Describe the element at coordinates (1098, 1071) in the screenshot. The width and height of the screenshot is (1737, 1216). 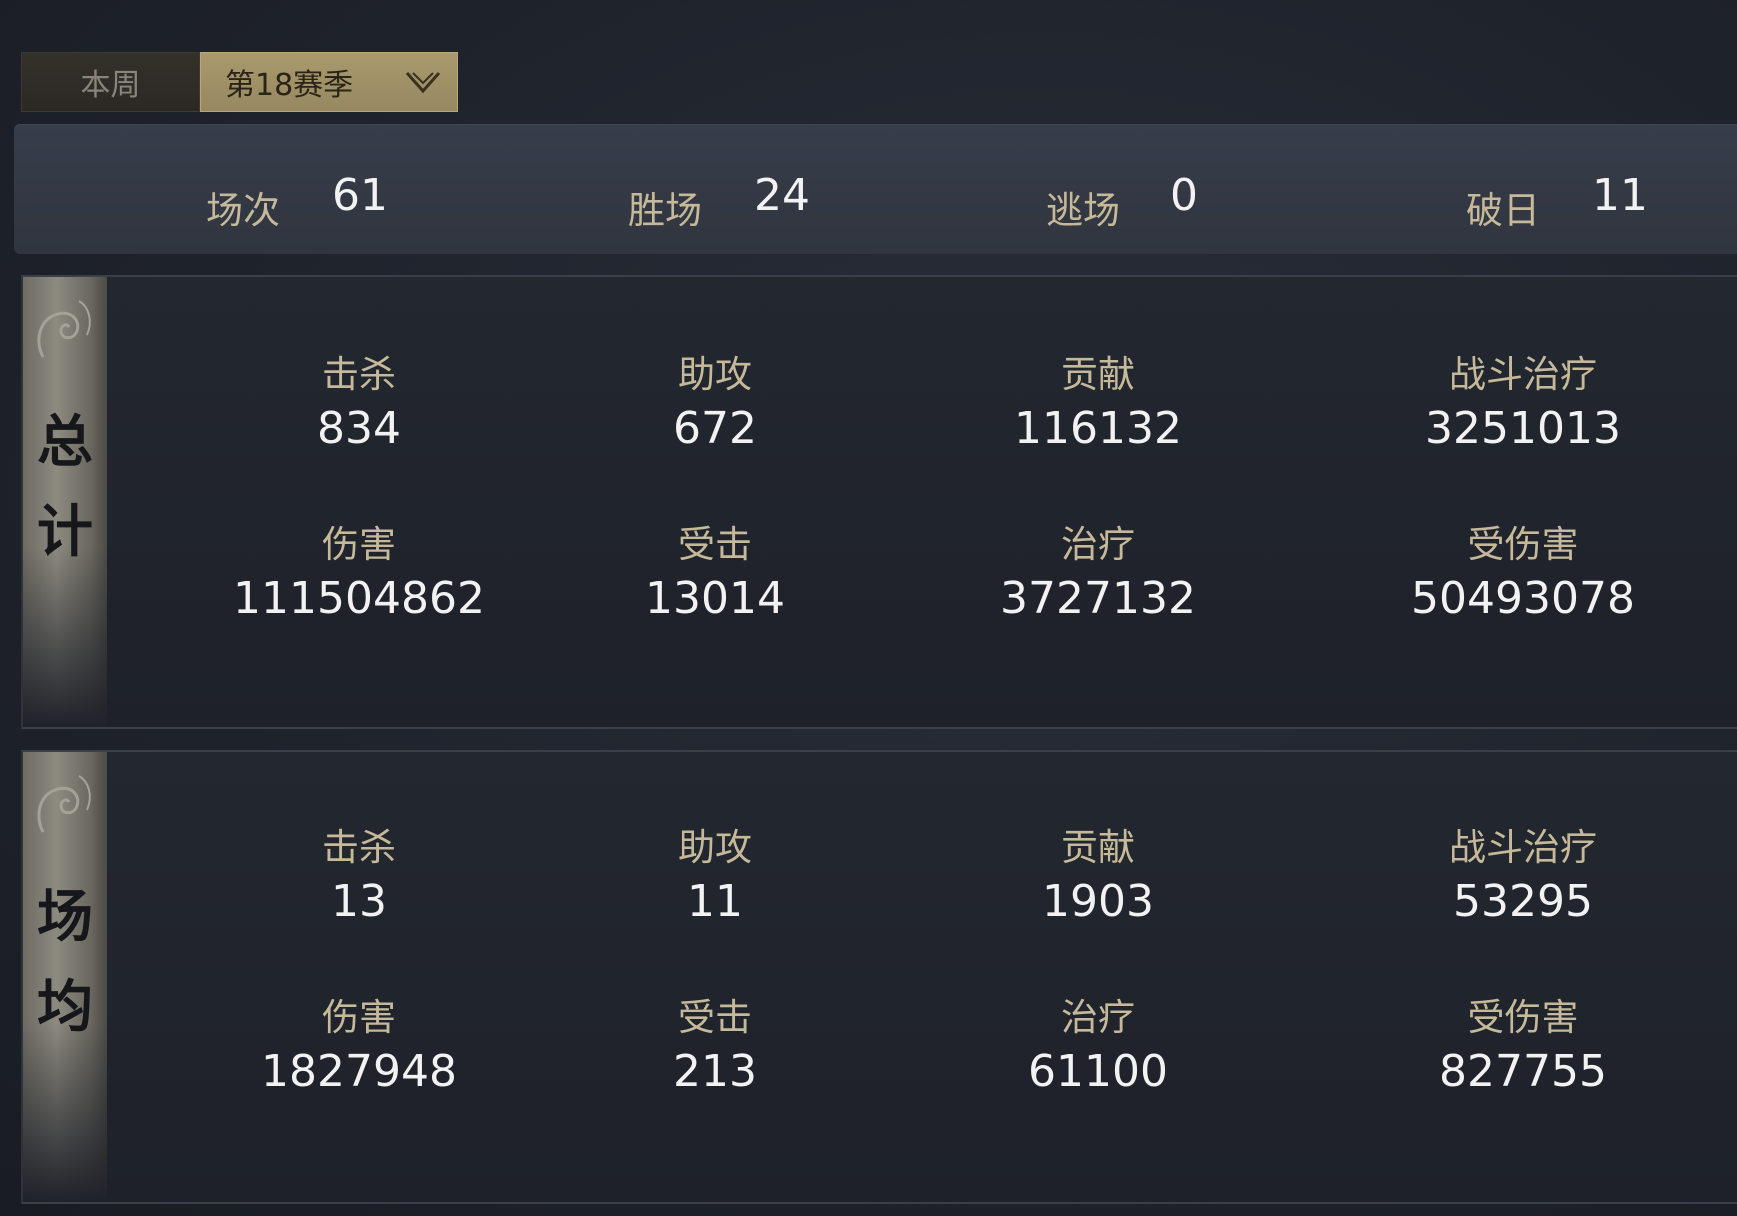
I see `stat-value: 61100` at that location.